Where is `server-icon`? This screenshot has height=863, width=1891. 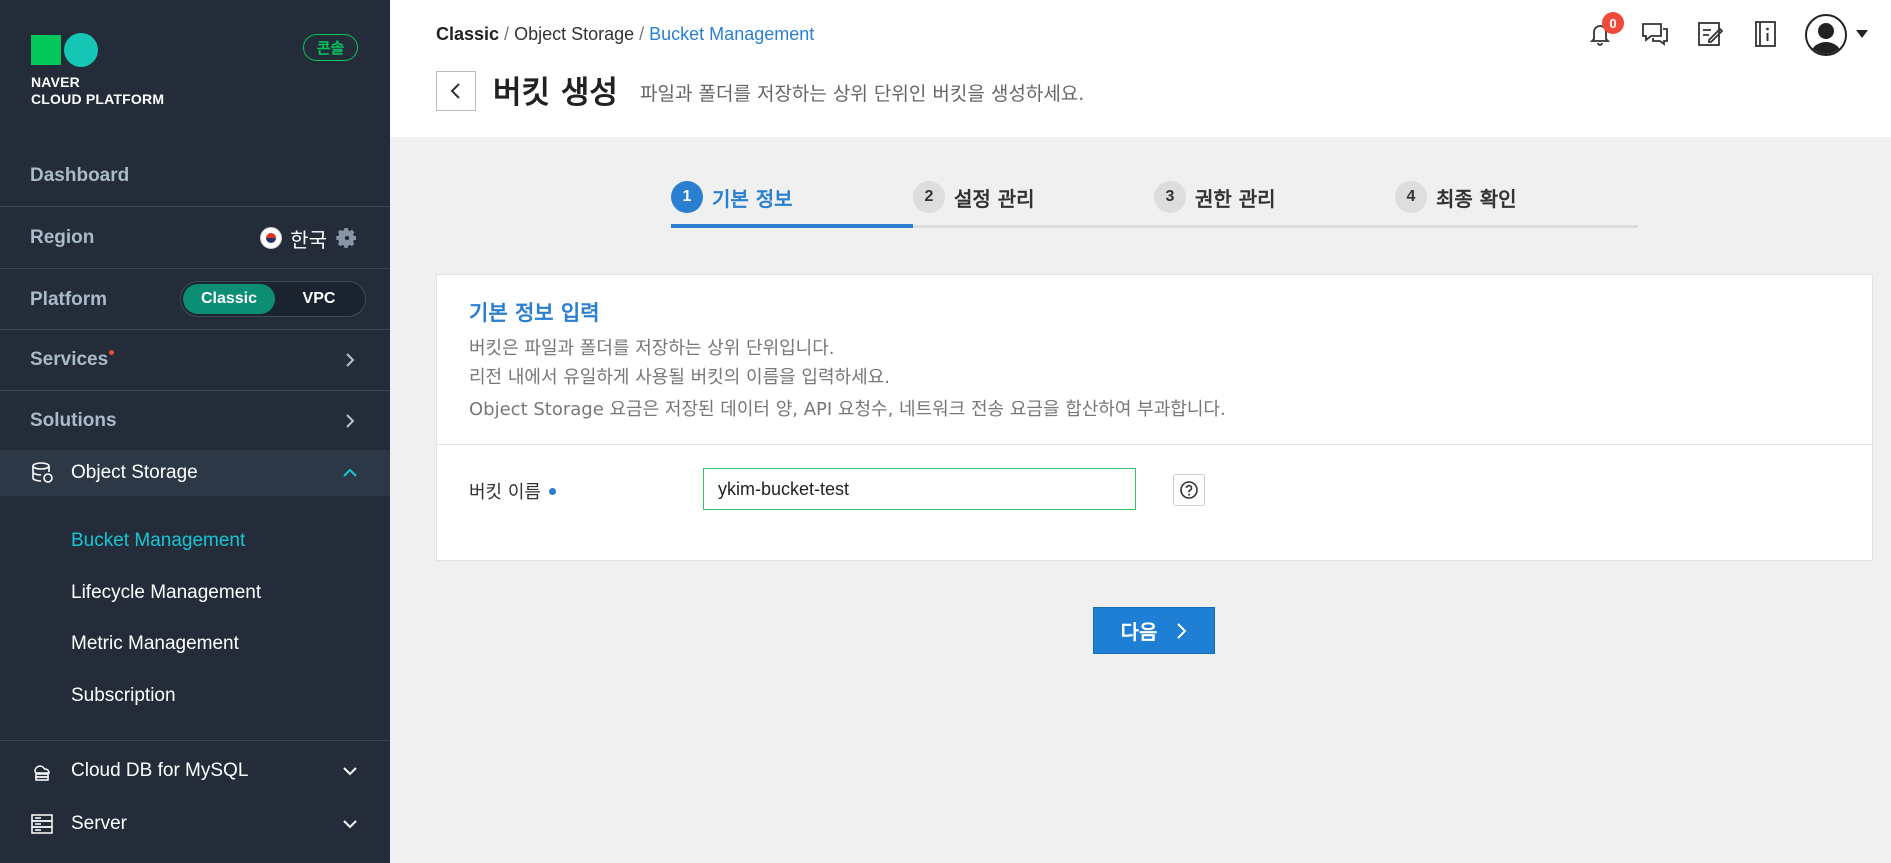
server-icon is located at coordinates (42, 824).